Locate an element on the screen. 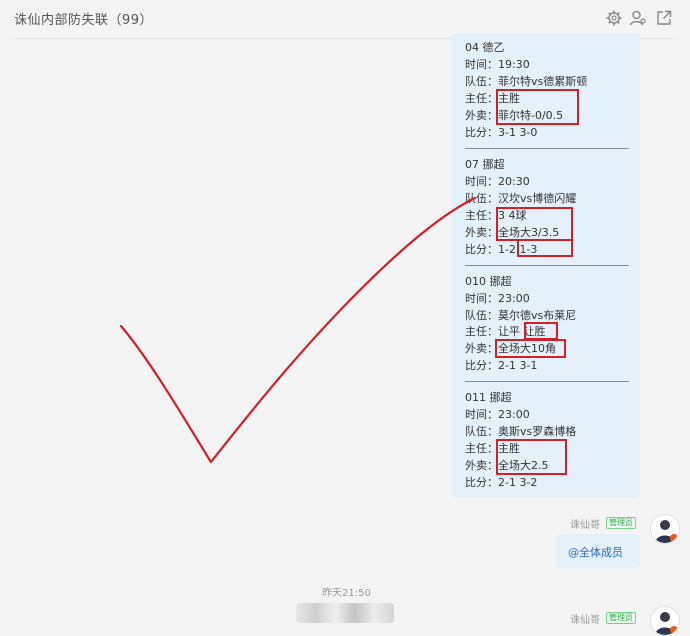 The width and height of the screenshot is (690, 636). blurred-content is located at coordinates (345, 613).